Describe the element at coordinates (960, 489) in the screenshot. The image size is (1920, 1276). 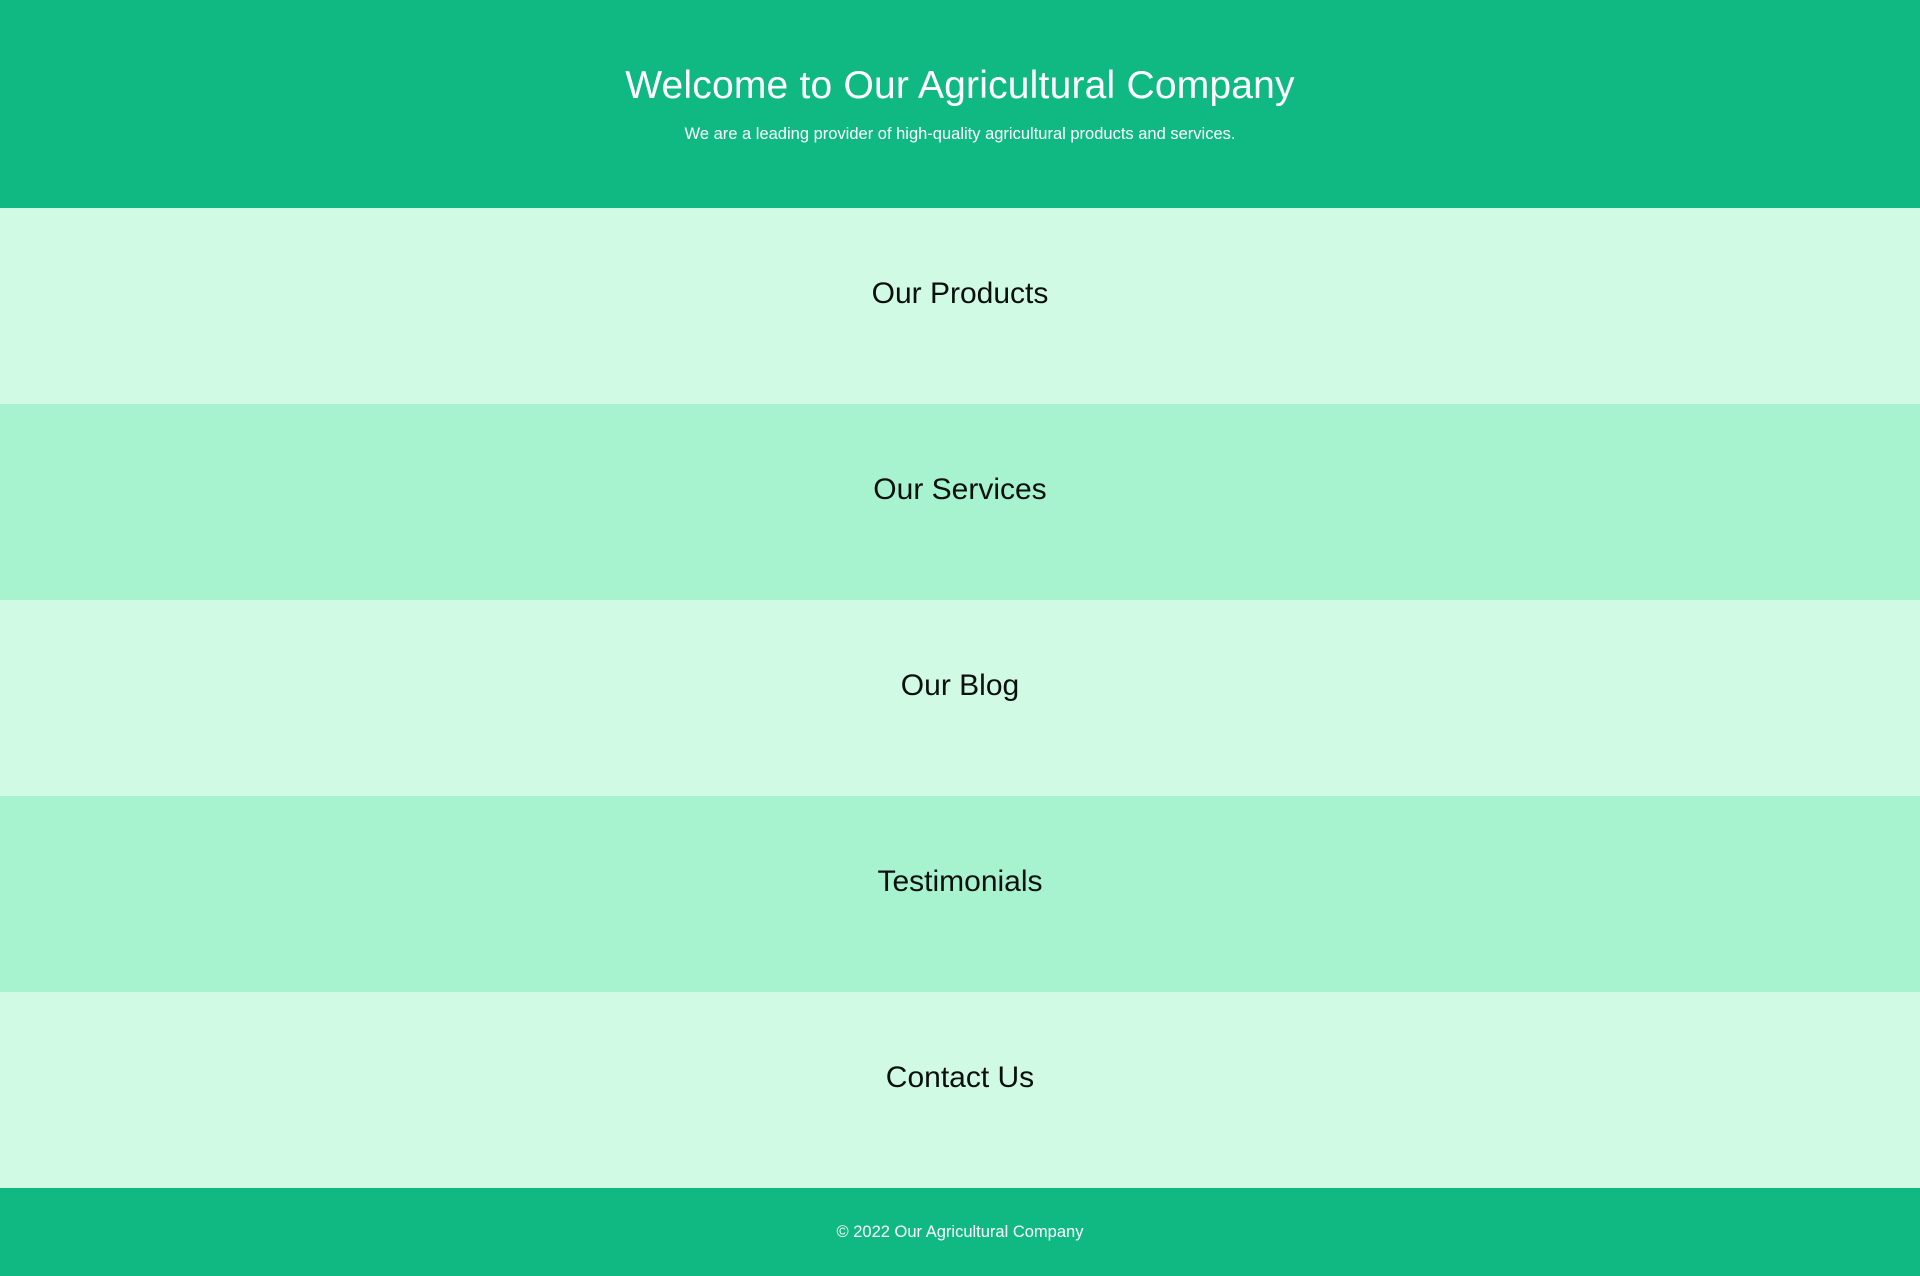
I see `section-heading-services: Our Services` at that location.